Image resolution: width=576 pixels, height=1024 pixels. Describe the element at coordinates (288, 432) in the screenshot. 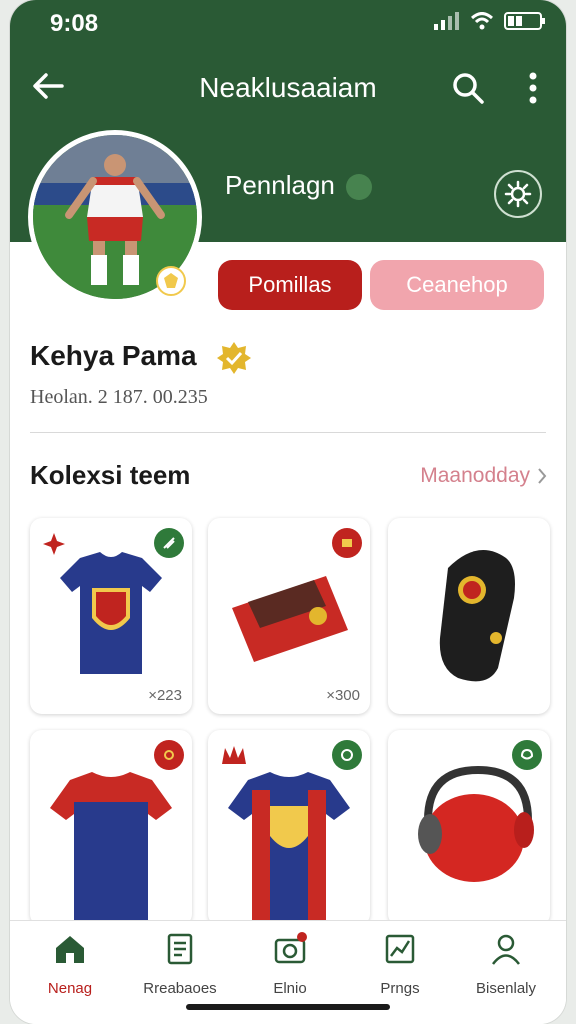

I see `divider` at that location.